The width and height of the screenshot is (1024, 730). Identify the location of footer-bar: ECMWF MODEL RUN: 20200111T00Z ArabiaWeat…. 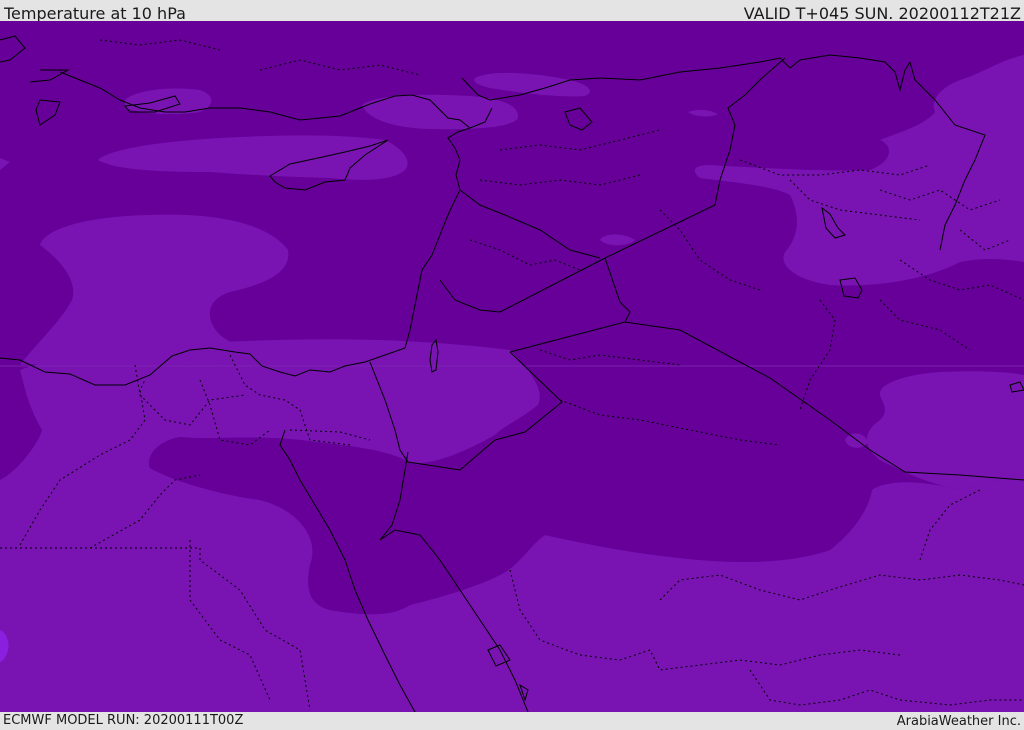
(512, 720).